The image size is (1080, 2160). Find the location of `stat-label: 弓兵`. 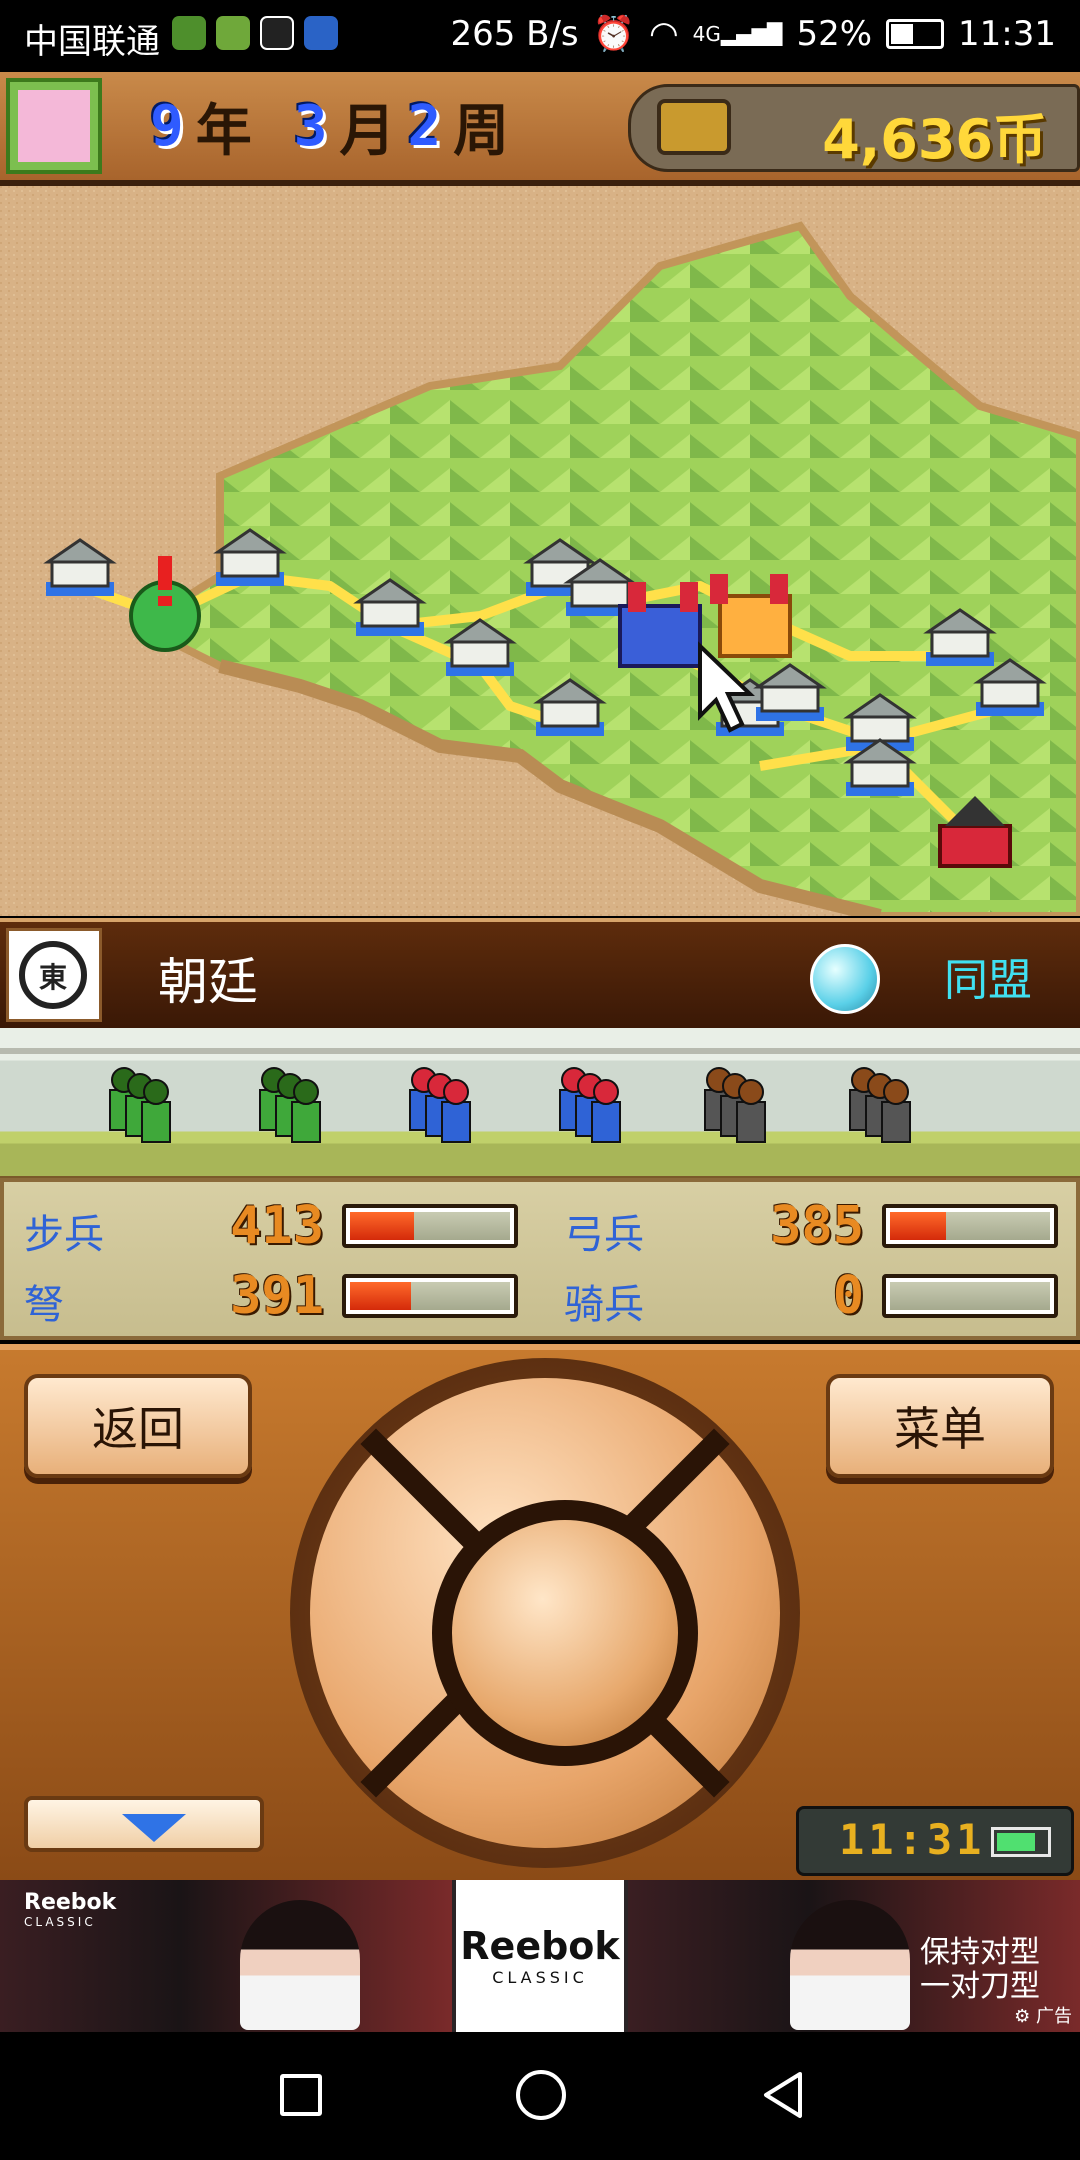

stat-label: 弓兵 is located at coordinates (604, 1235).